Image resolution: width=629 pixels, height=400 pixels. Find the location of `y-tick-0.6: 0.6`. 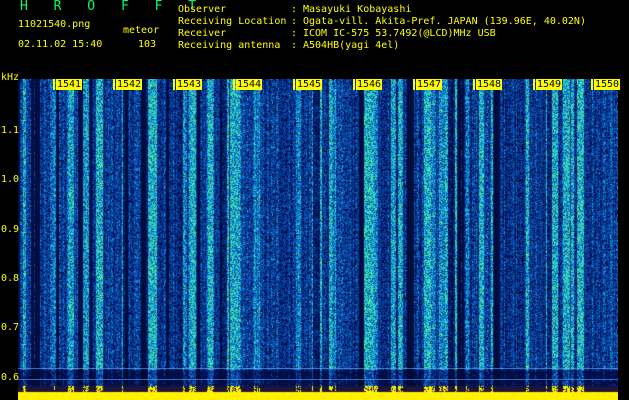

y-tick-0.6: 0.6 is located at coordinates (10, 377).